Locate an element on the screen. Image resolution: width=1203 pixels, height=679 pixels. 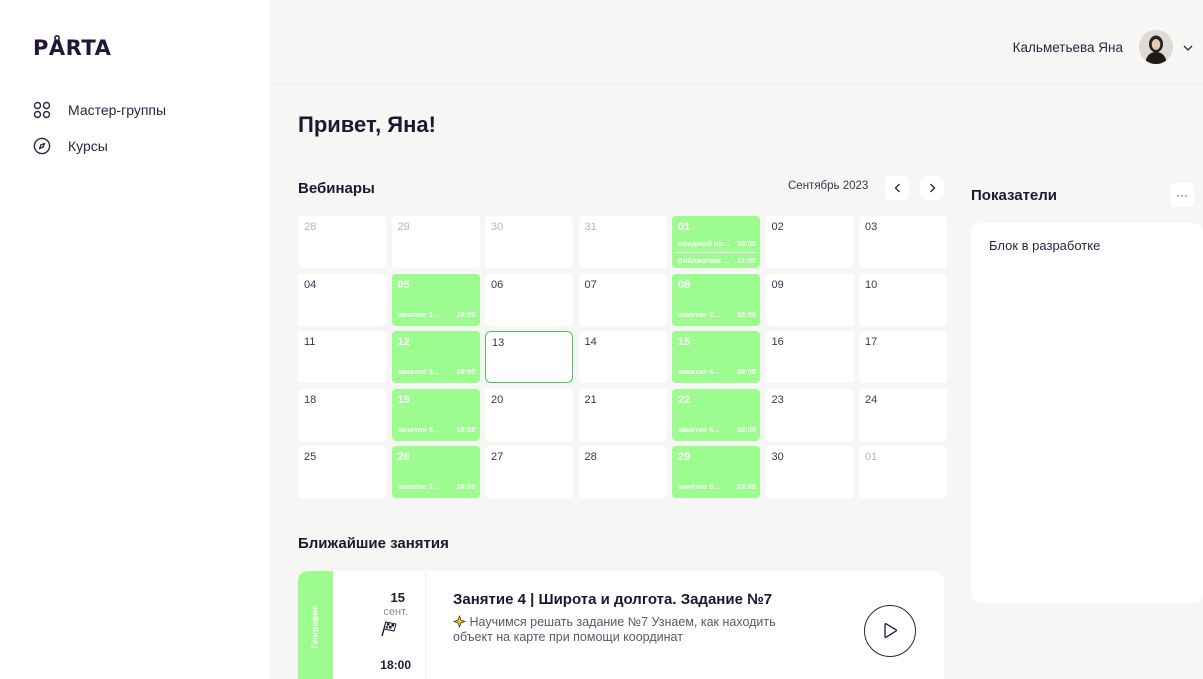
lesson-title: Занятие 4 | Широта и долгота. Задание №7 is located at coordinates (612, 599).